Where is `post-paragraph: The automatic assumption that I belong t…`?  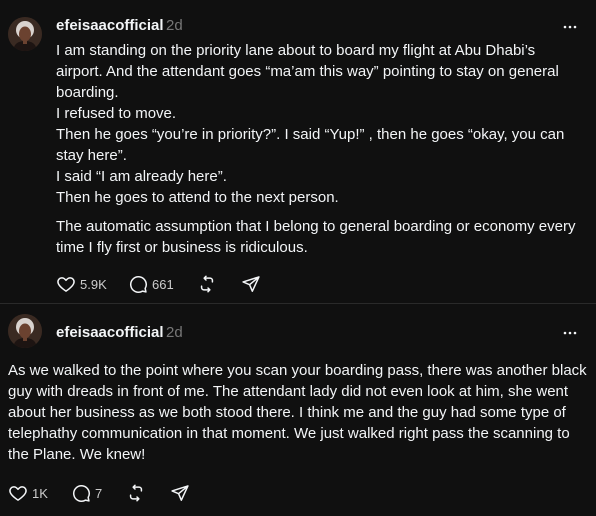 post-paragraph: The automatic assumption that I belong t… is located at coordinates (316, 237).